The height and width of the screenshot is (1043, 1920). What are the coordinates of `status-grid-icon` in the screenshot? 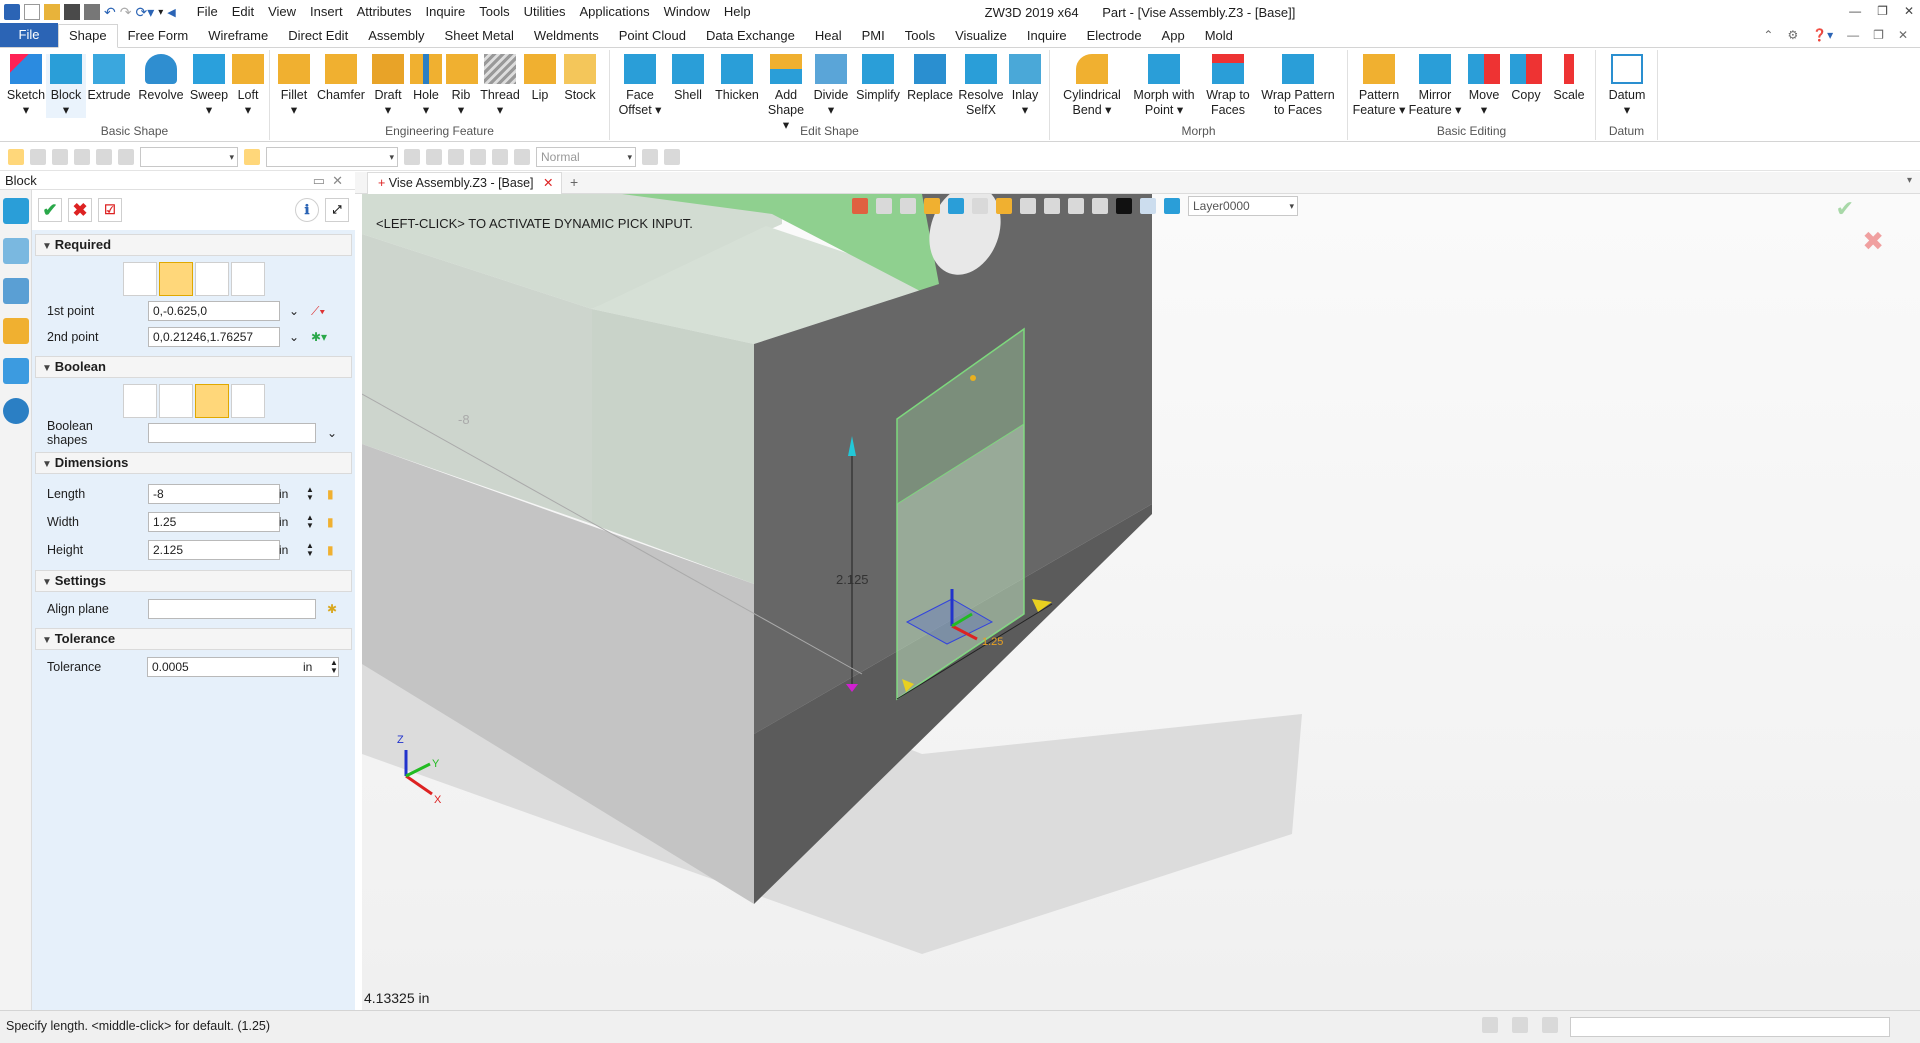 It's located at (1550, 1025).